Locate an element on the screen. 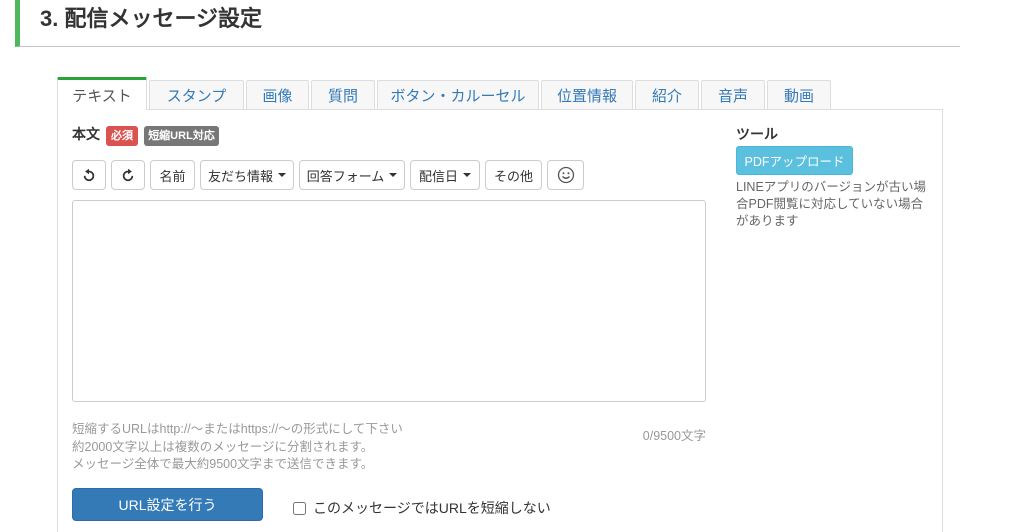 This screenshot has width=1025, height=532. url-settings-button: URL設定を行う is located at coordinates (167, 504).